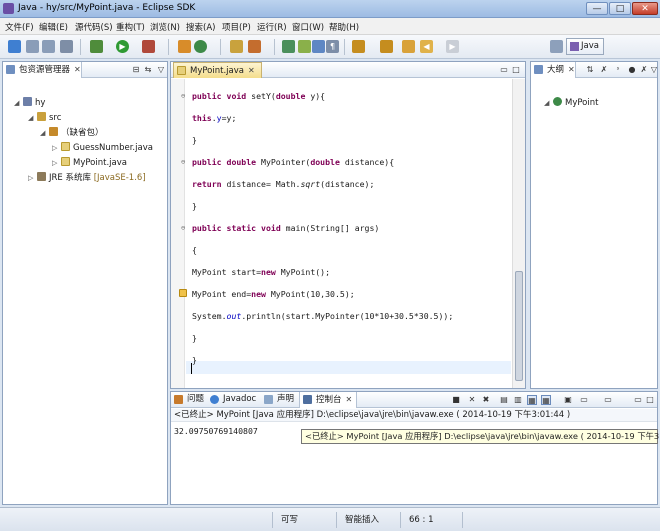 Image resolution: width=660 pixels, height=531 pixels. What do you see at coordinates (165, 27) in the screenshot?
I see `menu-navigate: 浏览(N)` at bounding box center [165, 27].